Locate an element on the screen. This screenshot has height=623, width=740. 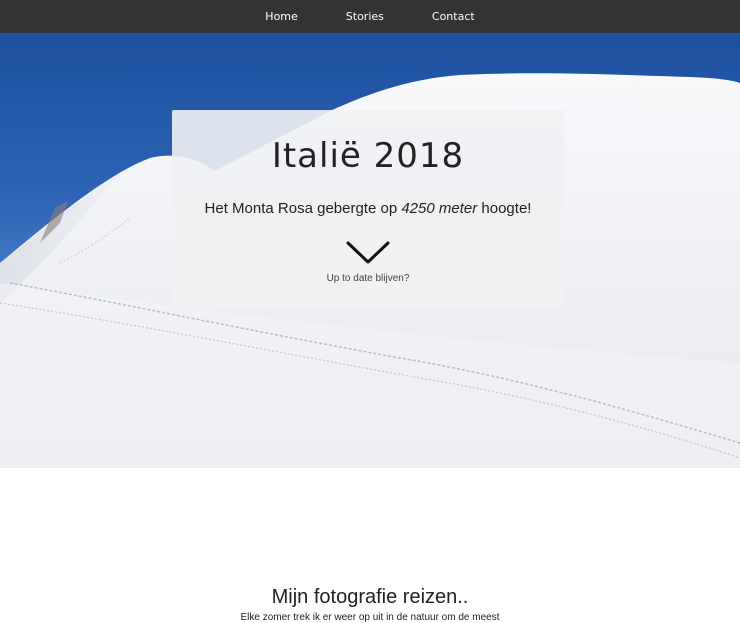
nav-home-link: Home is located at coordinates (281, 16).